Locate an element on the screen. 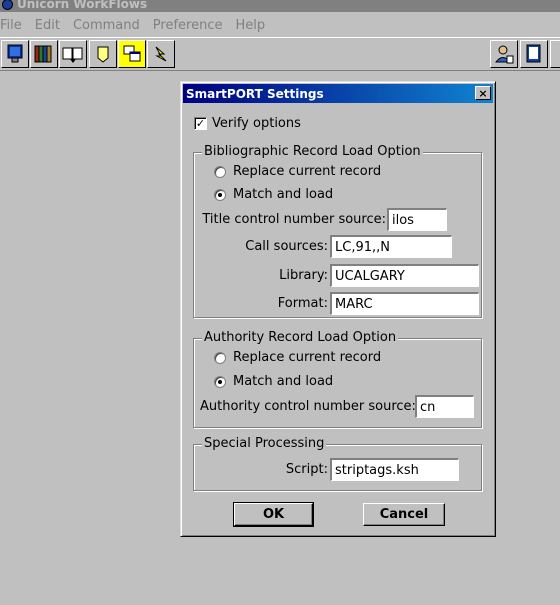 The height and width of the screenshot is (605, 560). app-title: Unicorn WorkFlows is located at coordinates (82, 5).